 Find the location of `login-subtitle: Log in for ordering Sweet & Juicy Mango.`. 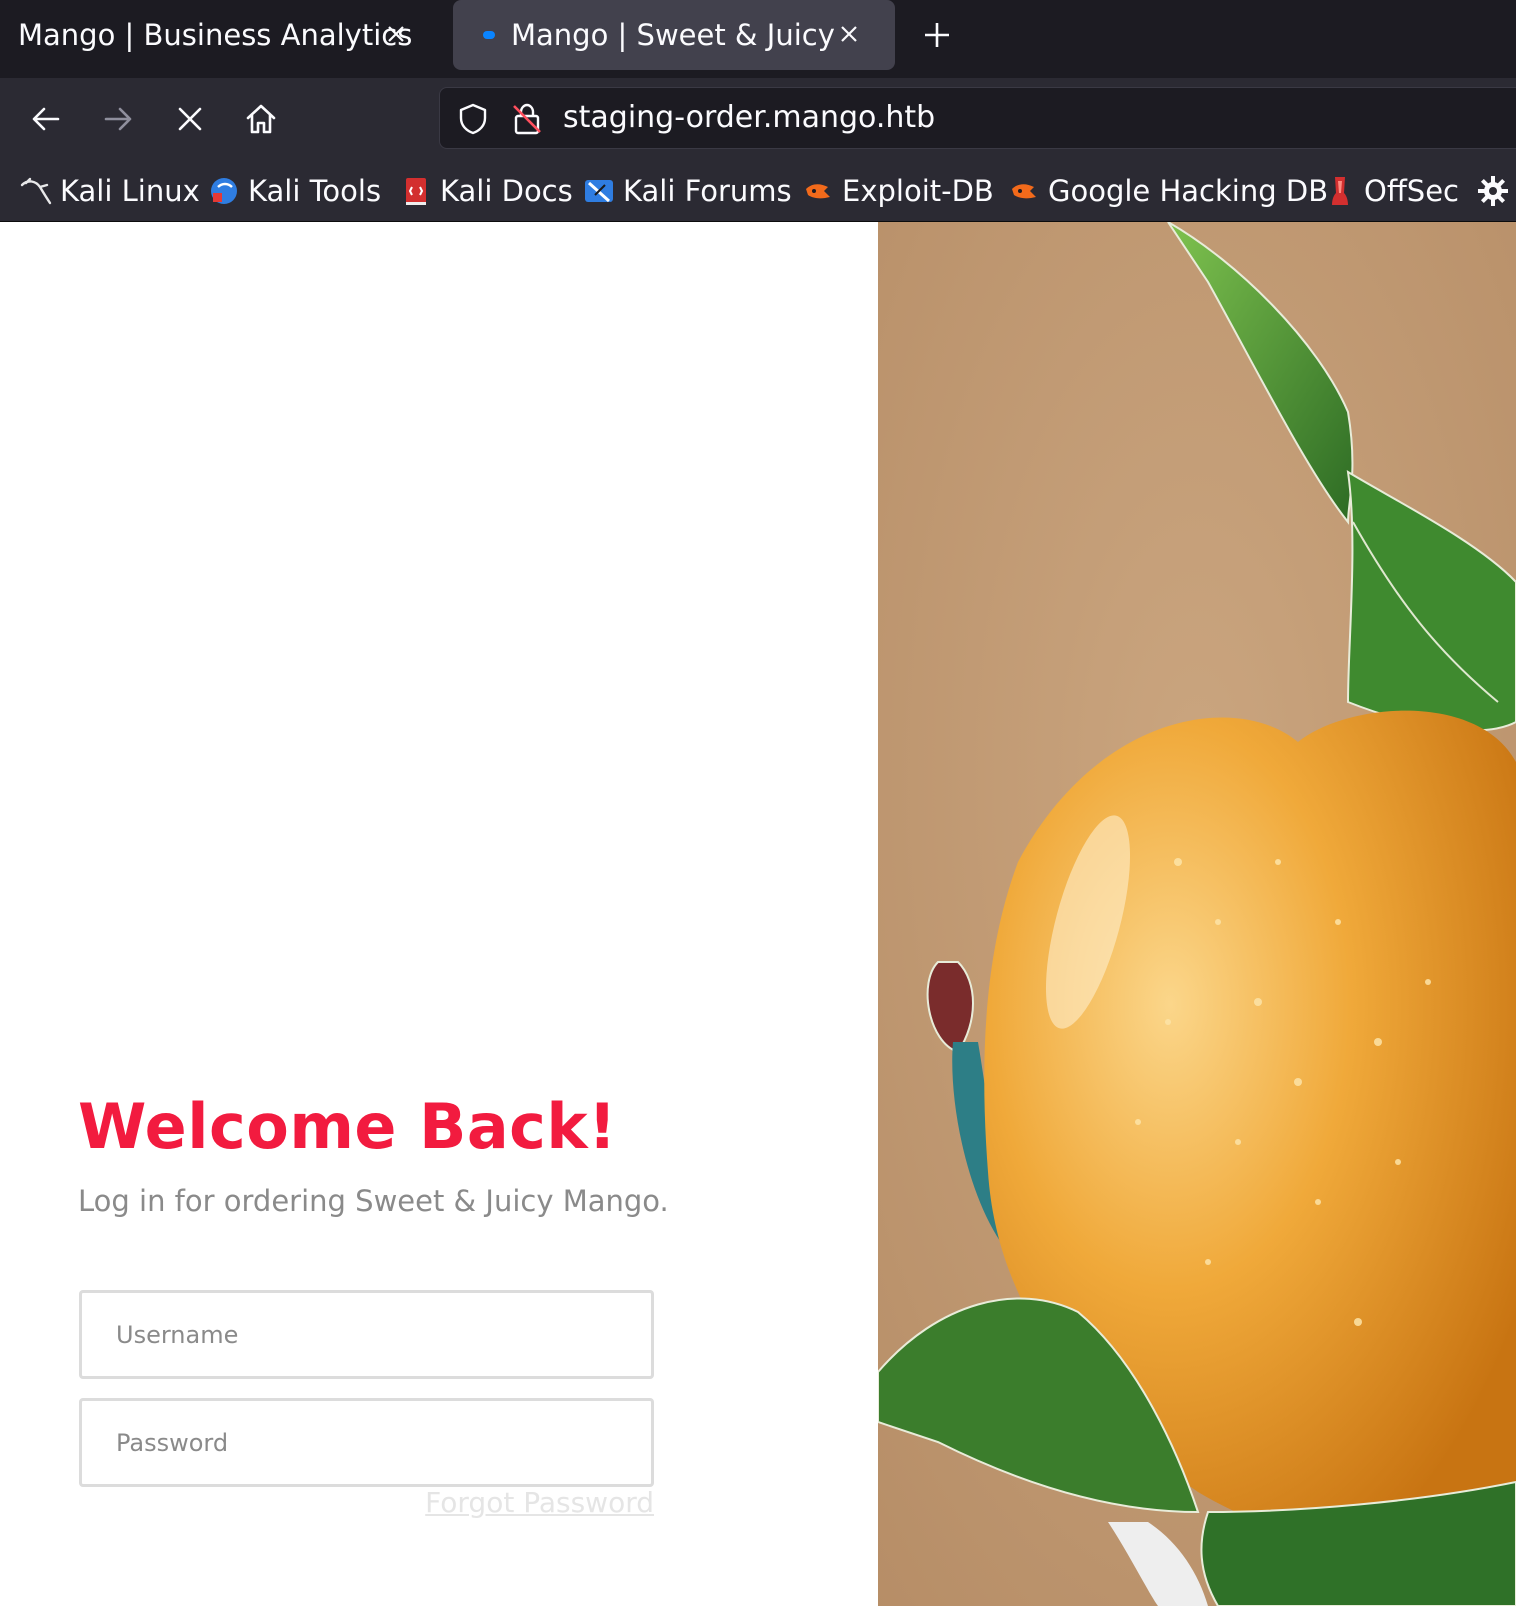

login-subtitle: Log in for ordering Sweet & Juicy Mango. is located at coordinates (373, 1201).